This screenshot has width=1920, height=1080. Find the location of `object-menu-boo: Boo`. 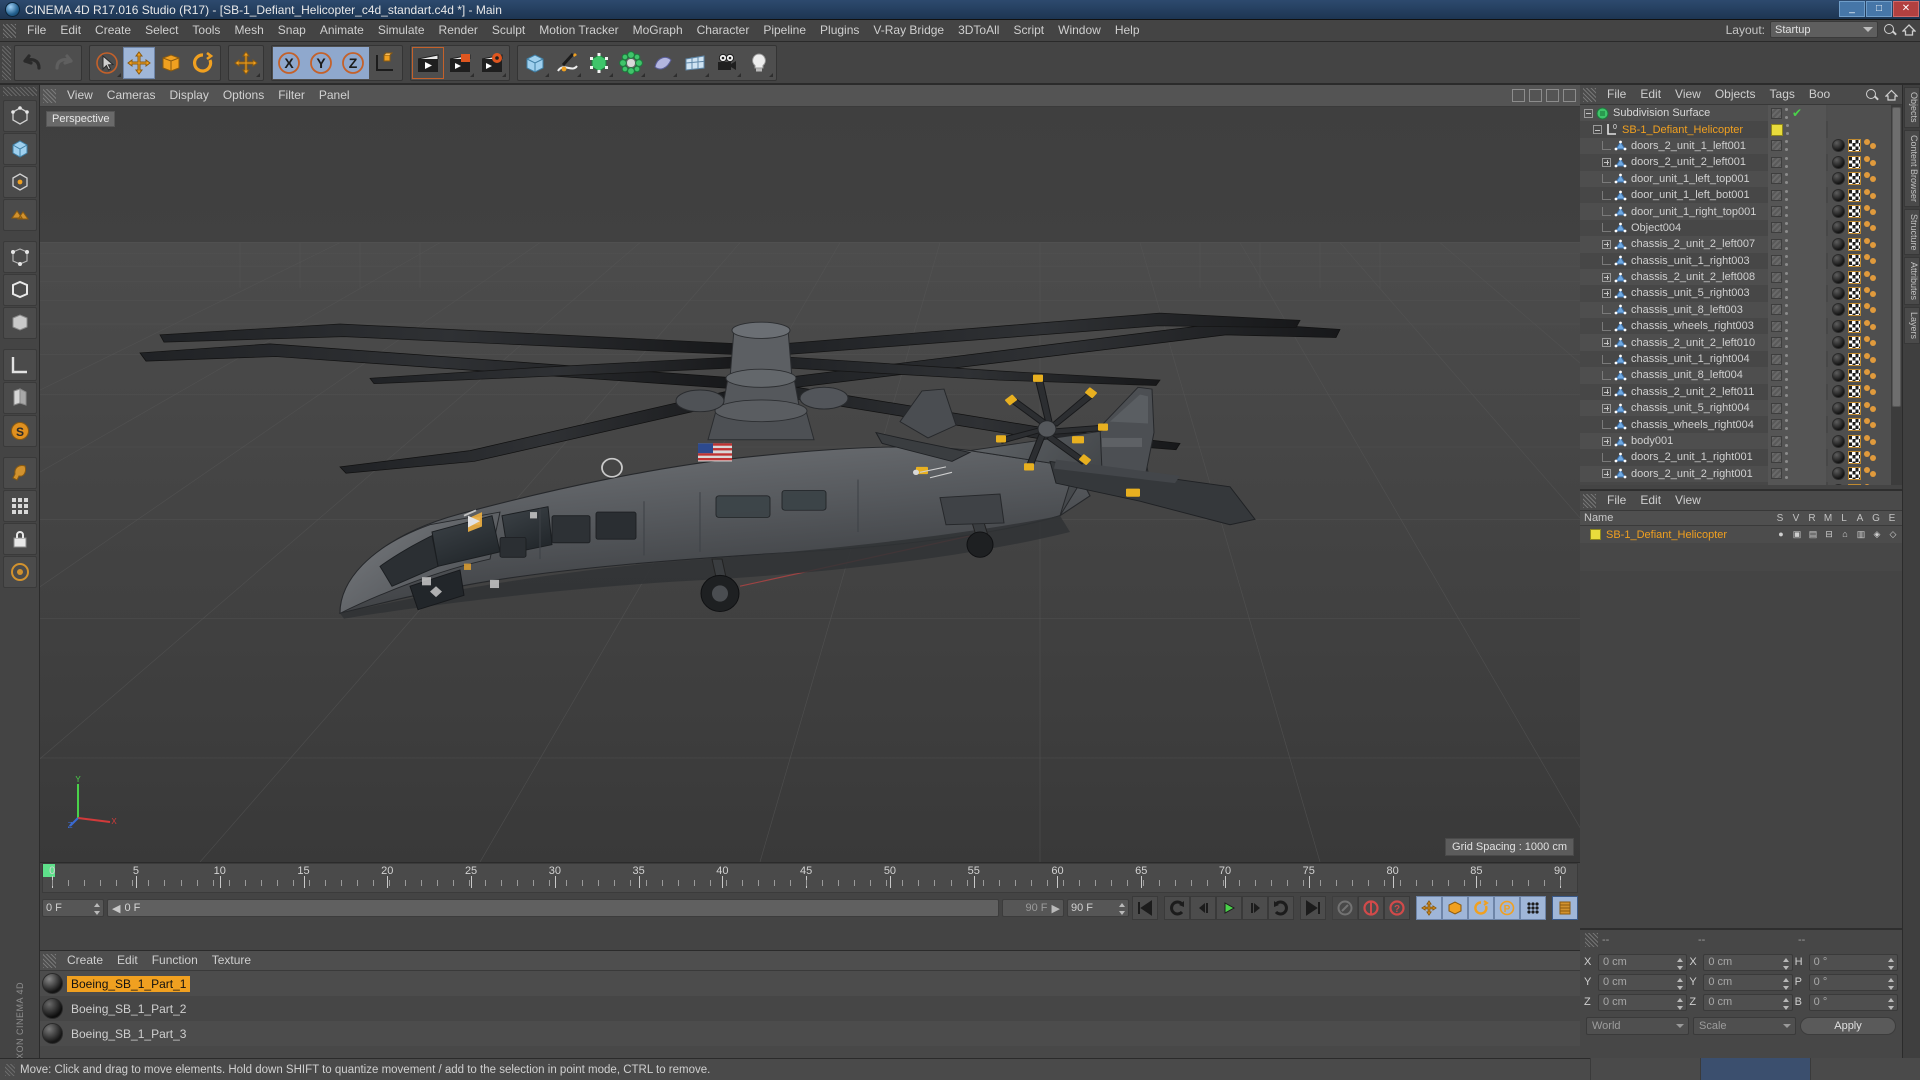

object-menu-boo: Boo is located at coordinates (1819, 94).